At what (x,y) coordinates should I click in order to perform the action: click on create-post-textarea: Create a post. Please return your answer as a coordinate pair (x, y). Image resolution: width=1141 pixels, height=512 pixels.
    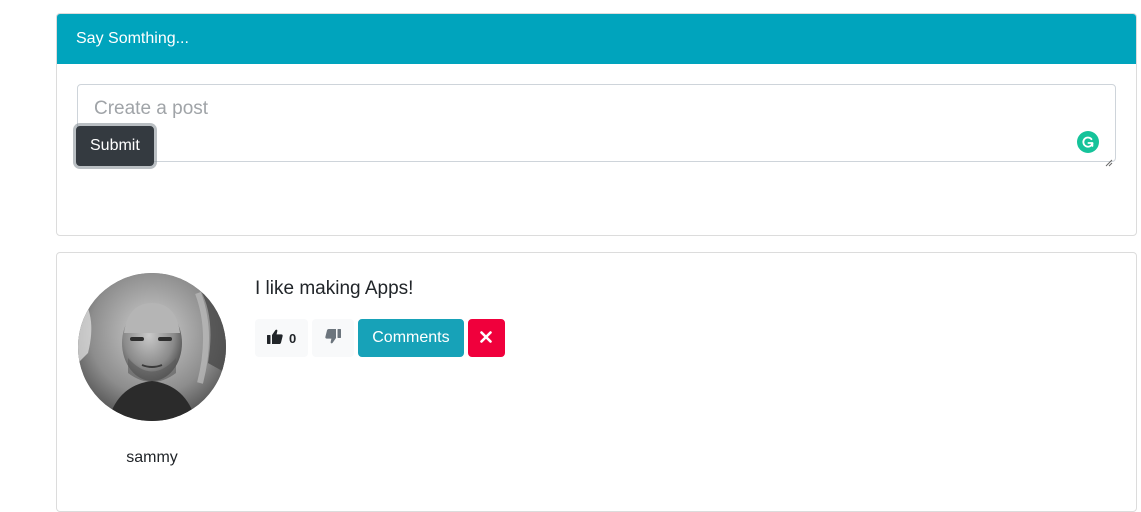
    Looking at the image, I should click on (596, 125).